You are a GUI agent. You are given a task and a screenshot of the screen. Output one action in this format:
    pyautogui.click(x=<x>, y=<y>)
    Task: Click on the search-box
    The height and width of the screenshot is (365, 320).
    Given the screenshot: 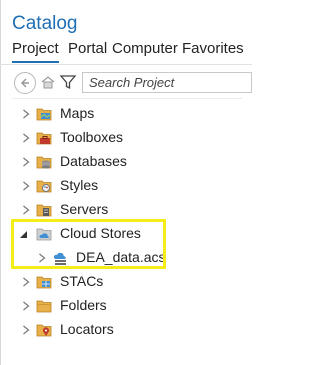 What is the action you would take?
    pyautogui.click(x=168, y=82)
    